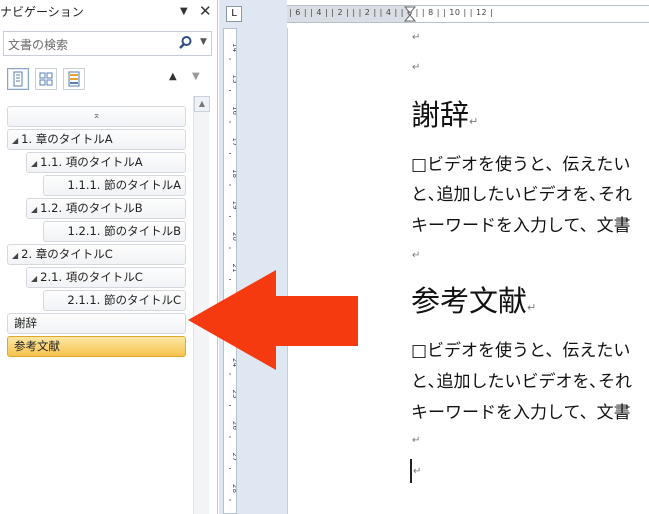 The width and height of the screenshot is (649, 514). Describe the element at coordinates (233, 173) in the screenshot. I see `vertical-ruler-label: 18` at that location.